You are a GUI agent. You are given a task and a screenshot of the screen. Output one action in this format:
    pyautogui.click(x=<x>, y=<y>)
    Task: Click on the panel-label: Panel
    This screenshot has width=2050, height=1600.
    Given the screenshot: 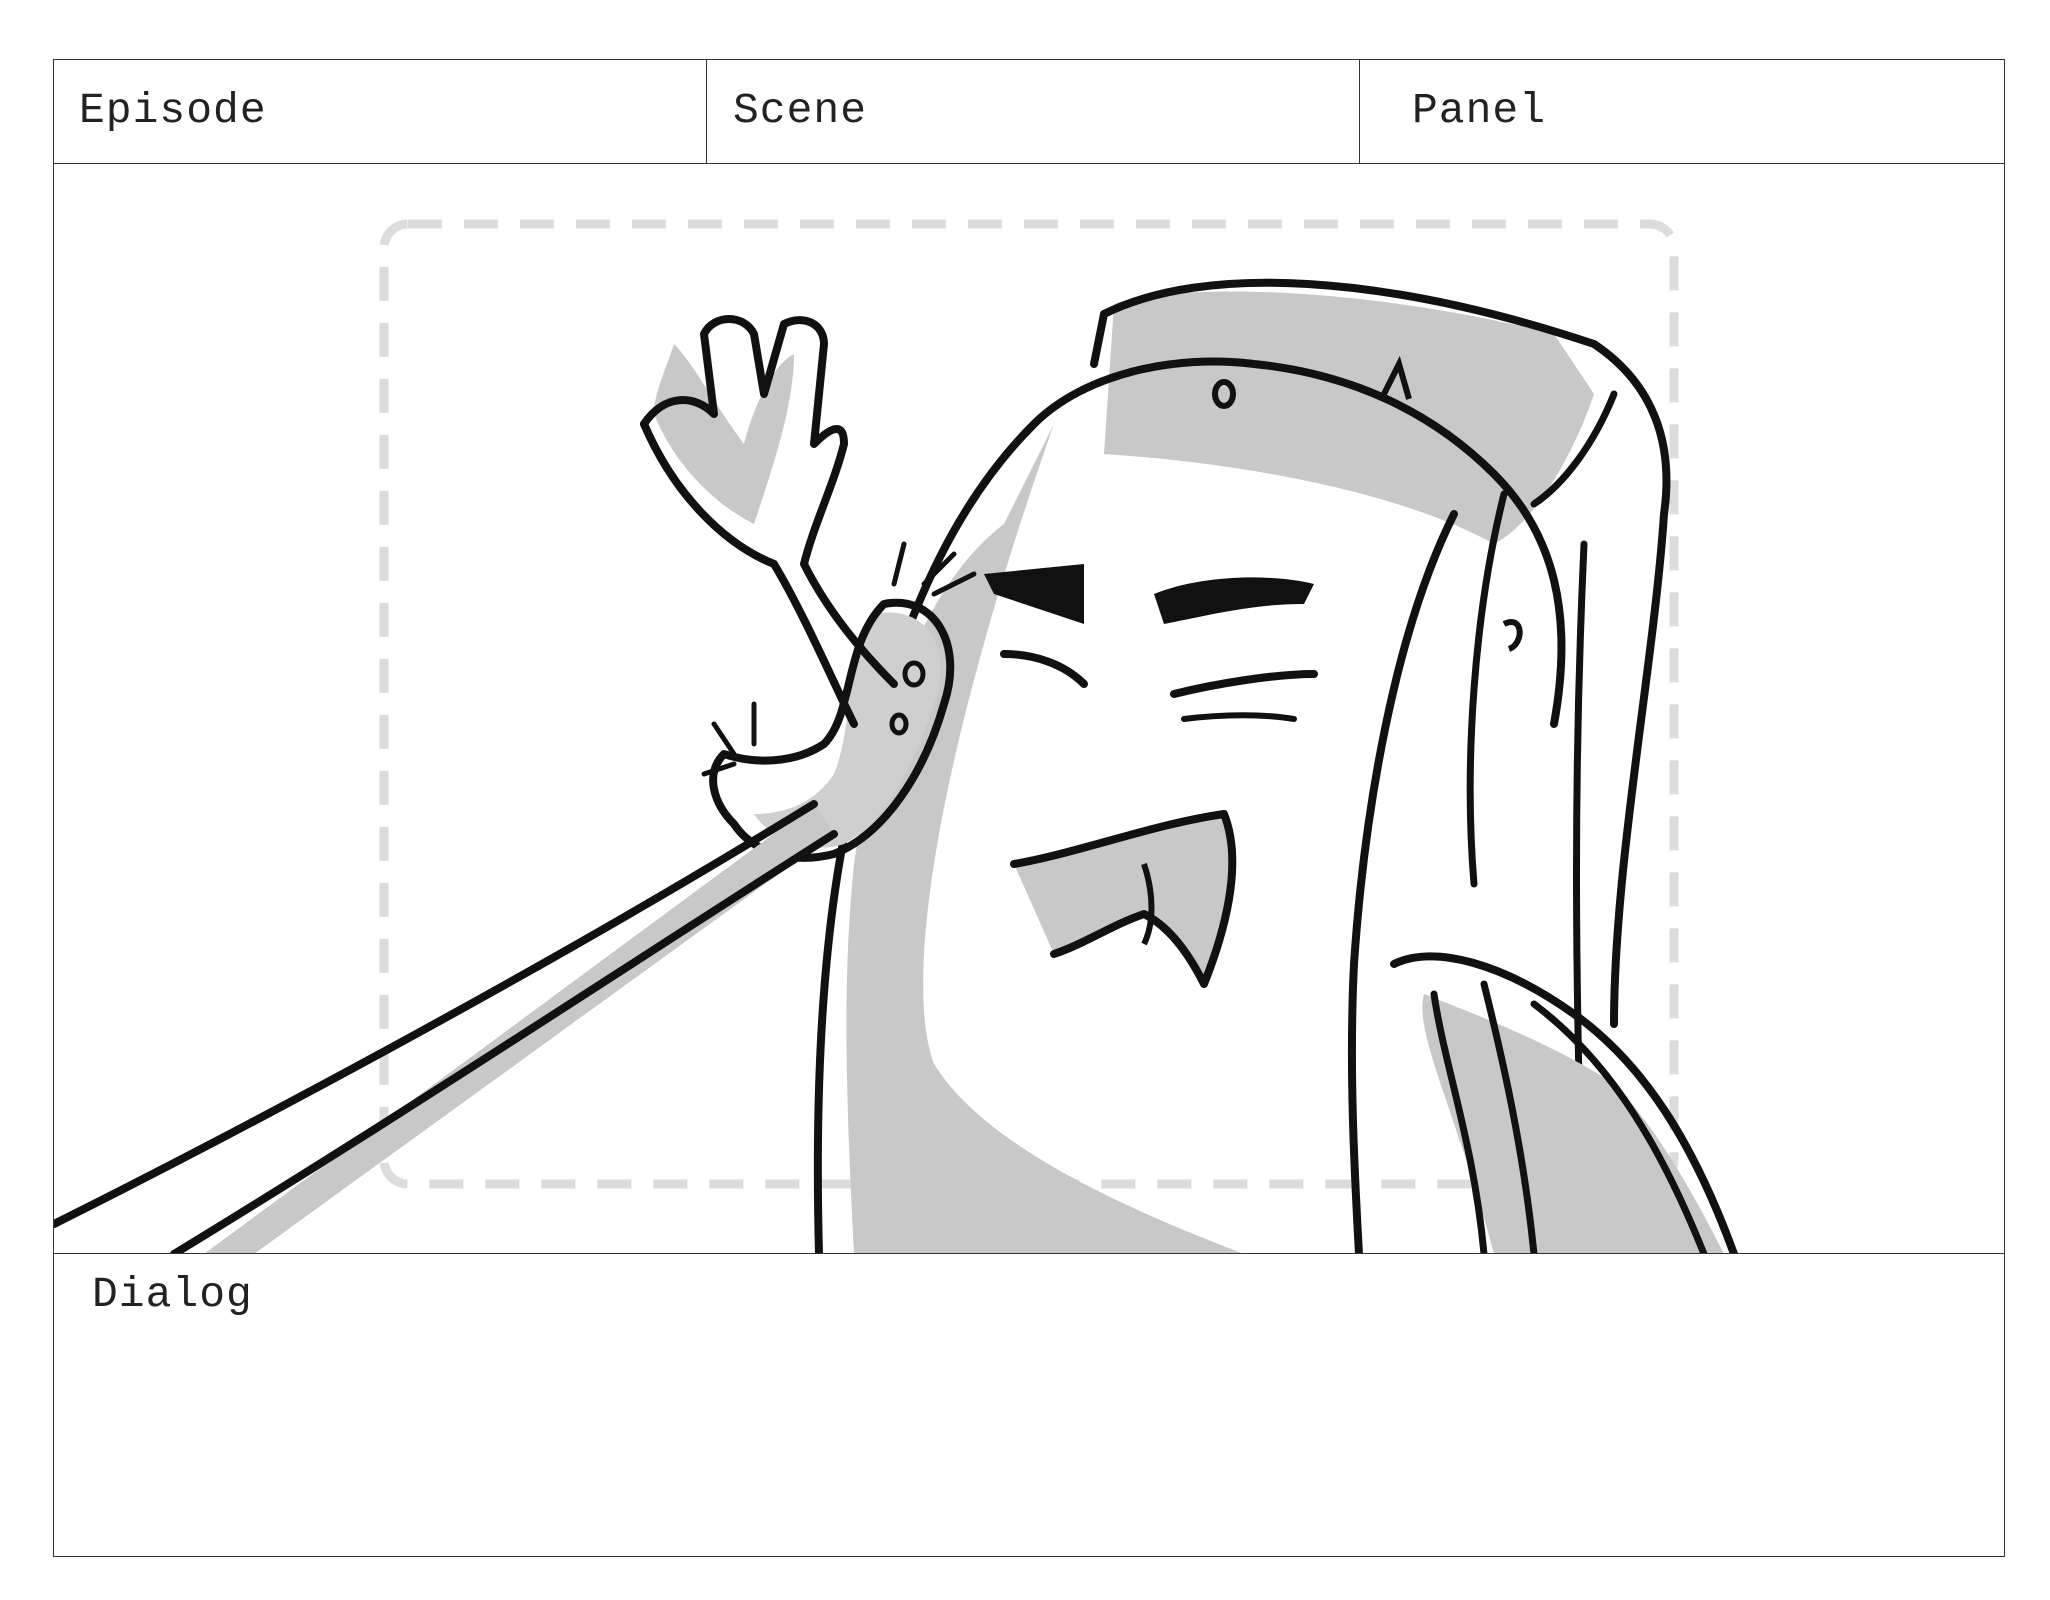 What is the action you would take?
    pyautogui.click(x=1479, y=110)
    